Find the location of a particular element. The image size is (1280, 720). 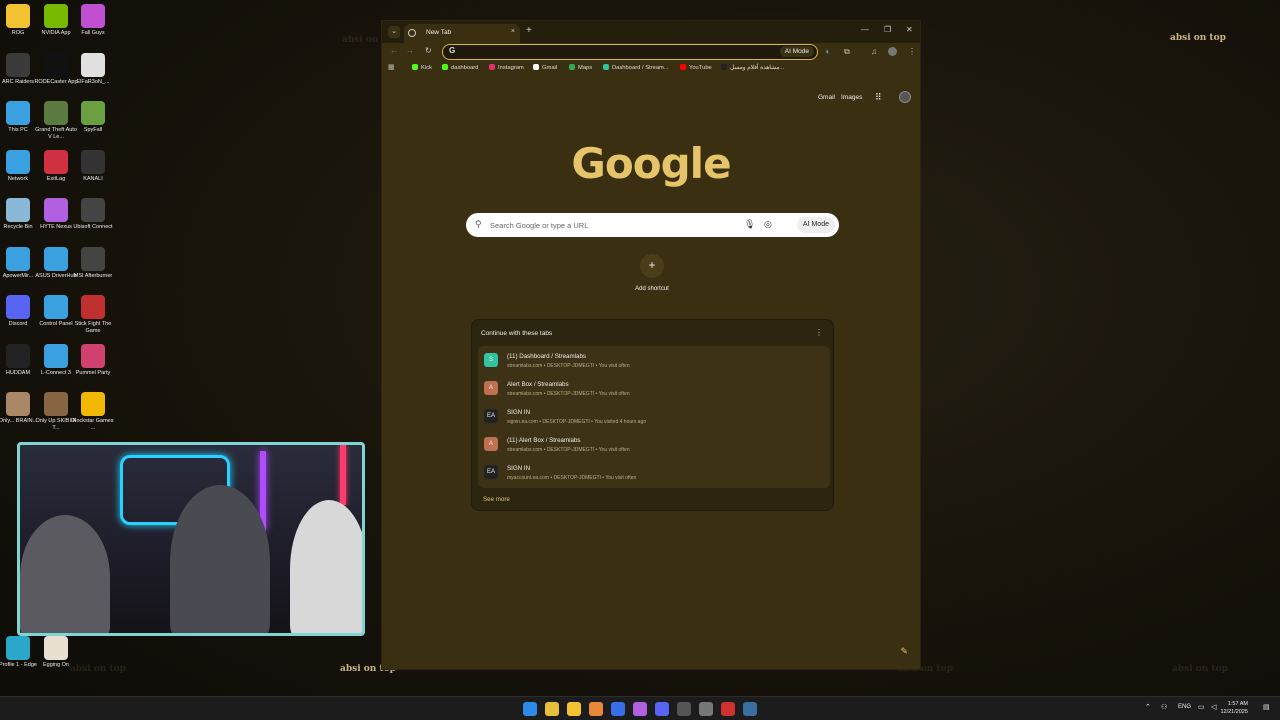

bookmark-item: Kick is located at coordinates (422, 67).